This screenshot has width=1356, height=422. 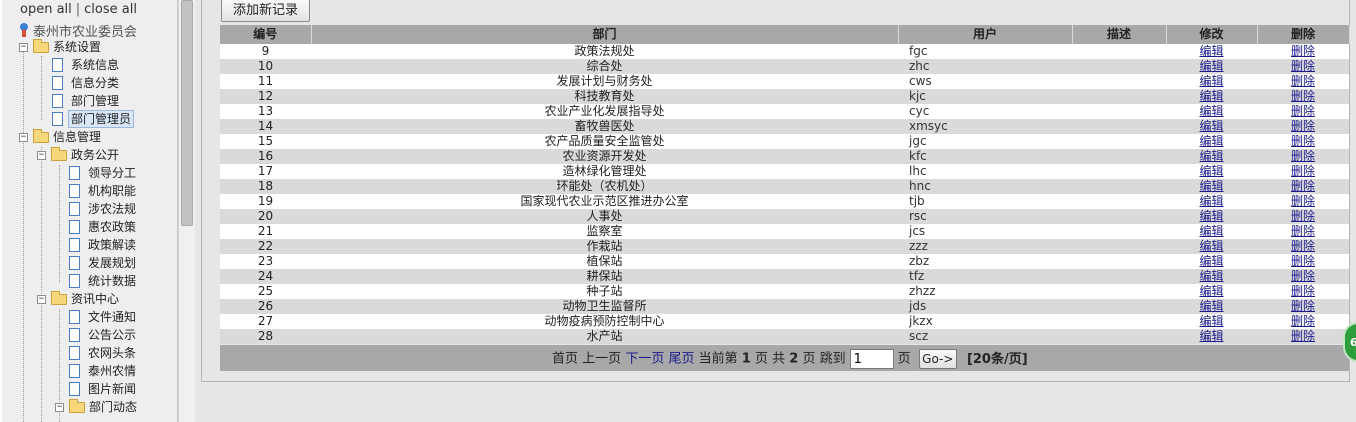 I want to click on tree-node-label: 泰州农情, so click(x=112, y=371).